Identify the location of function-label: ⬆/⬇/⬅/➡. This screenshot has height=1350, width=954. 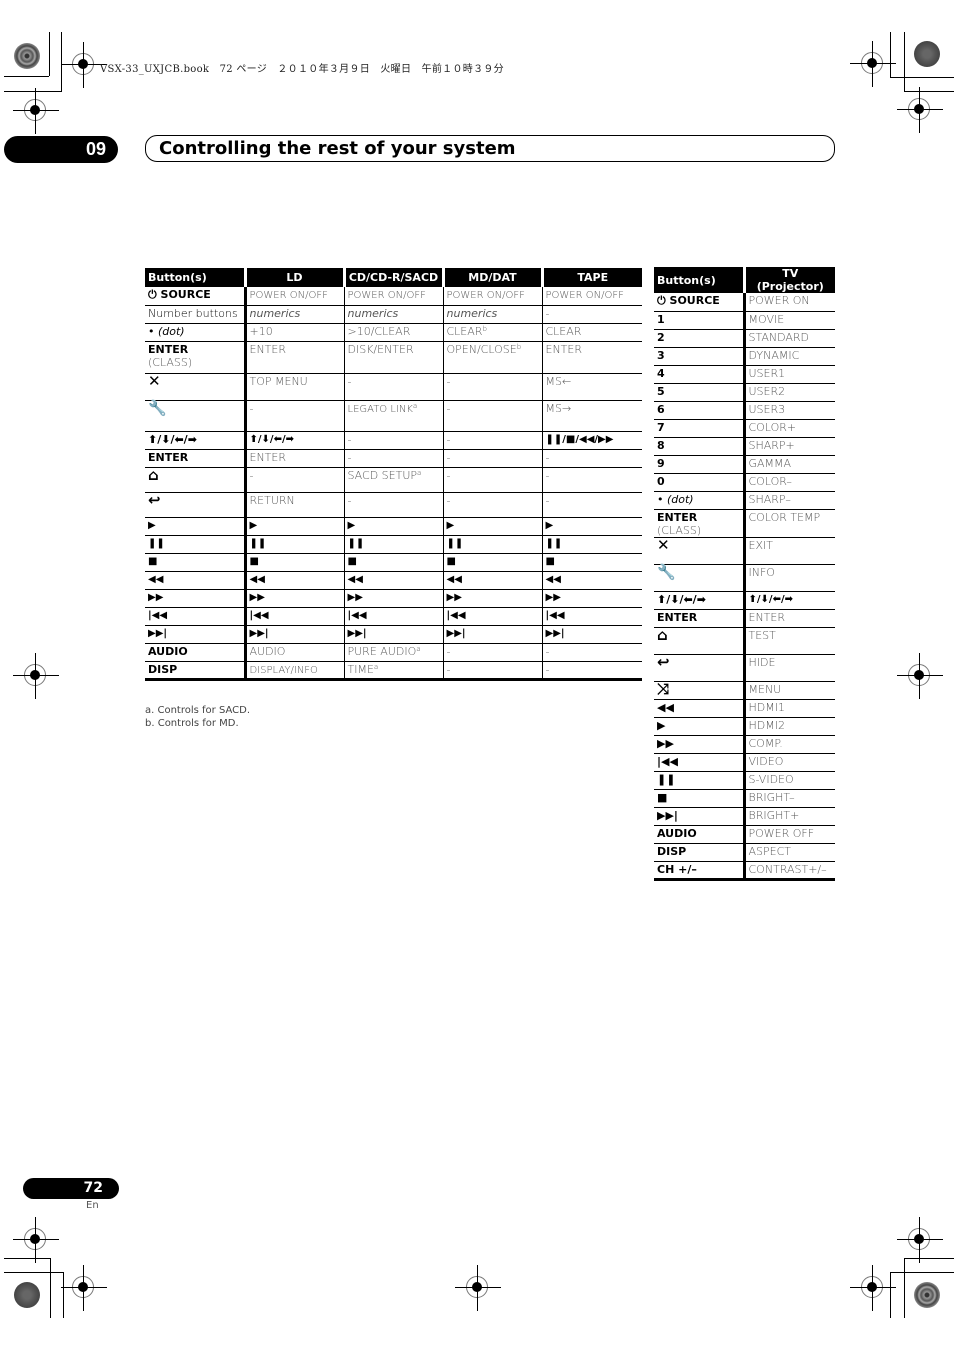
(770, 599).